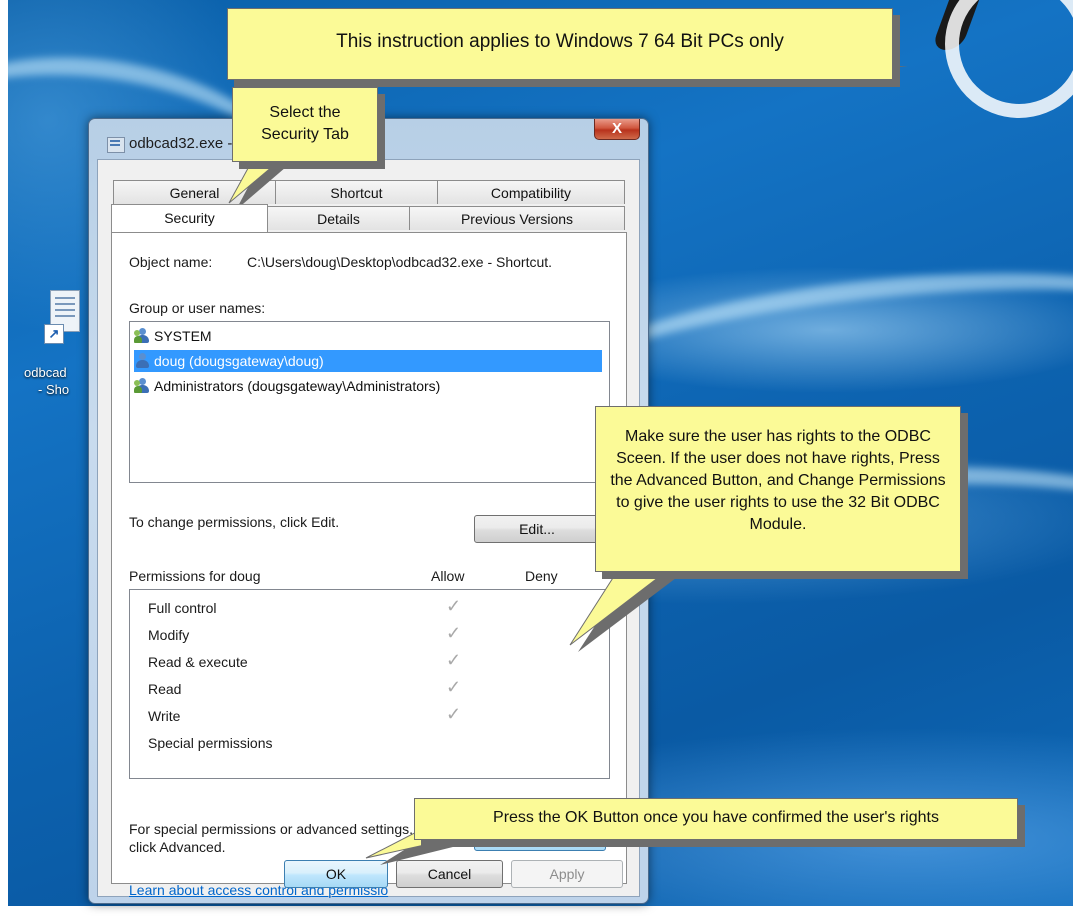  Describe the element at coordinates (59, 381) in the screenshot. I see `desktop-shortcut-label: odbcad - Sho` at that location.